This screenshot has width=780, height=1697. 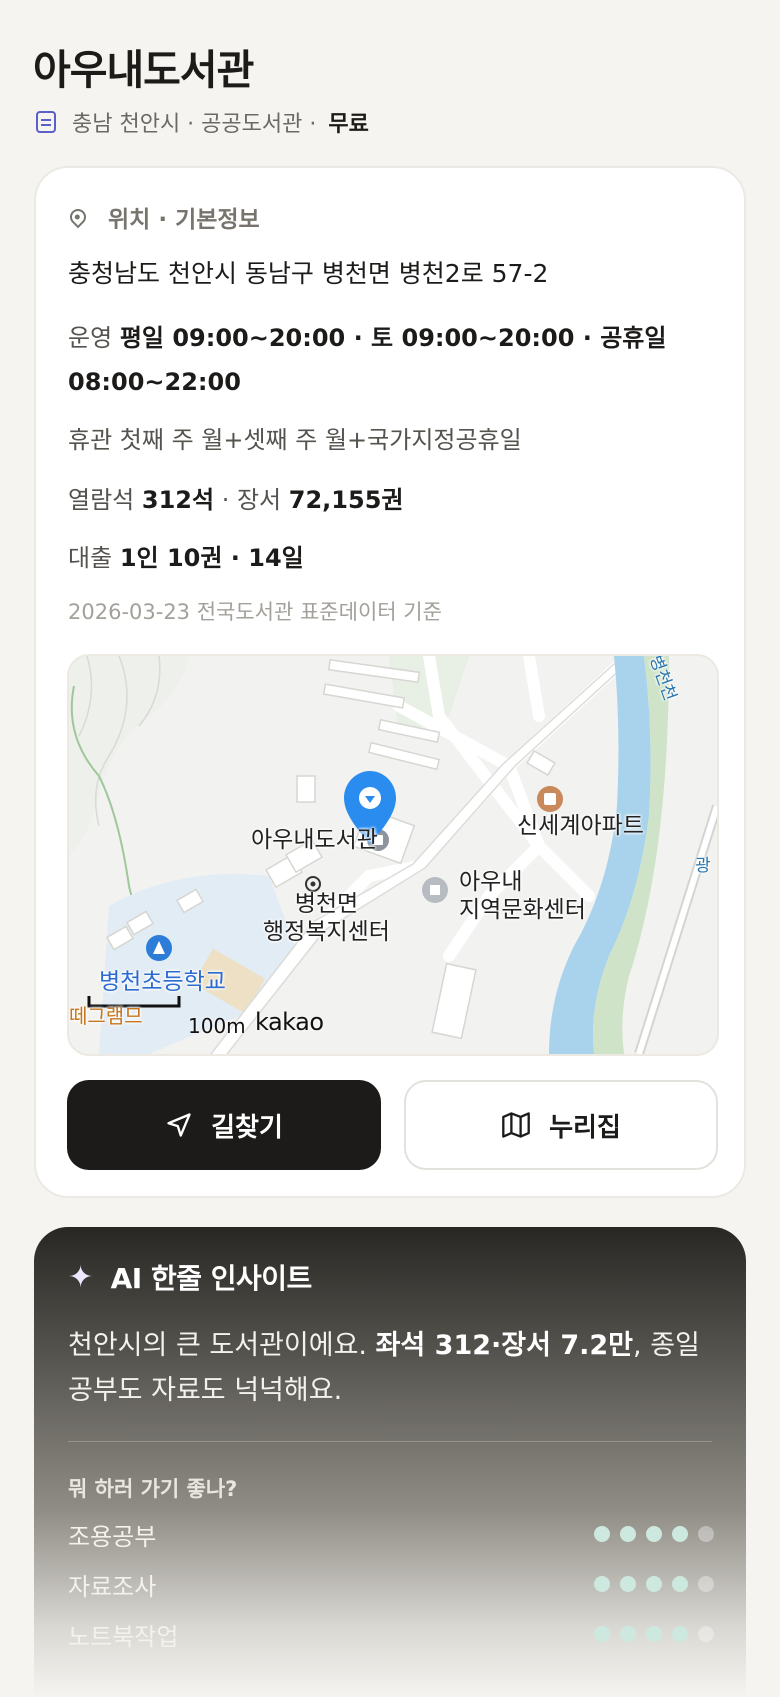 I want to click on library-meta: 충남 천안시 · 공공도서관 · 무료, so click(x=202, y=122).